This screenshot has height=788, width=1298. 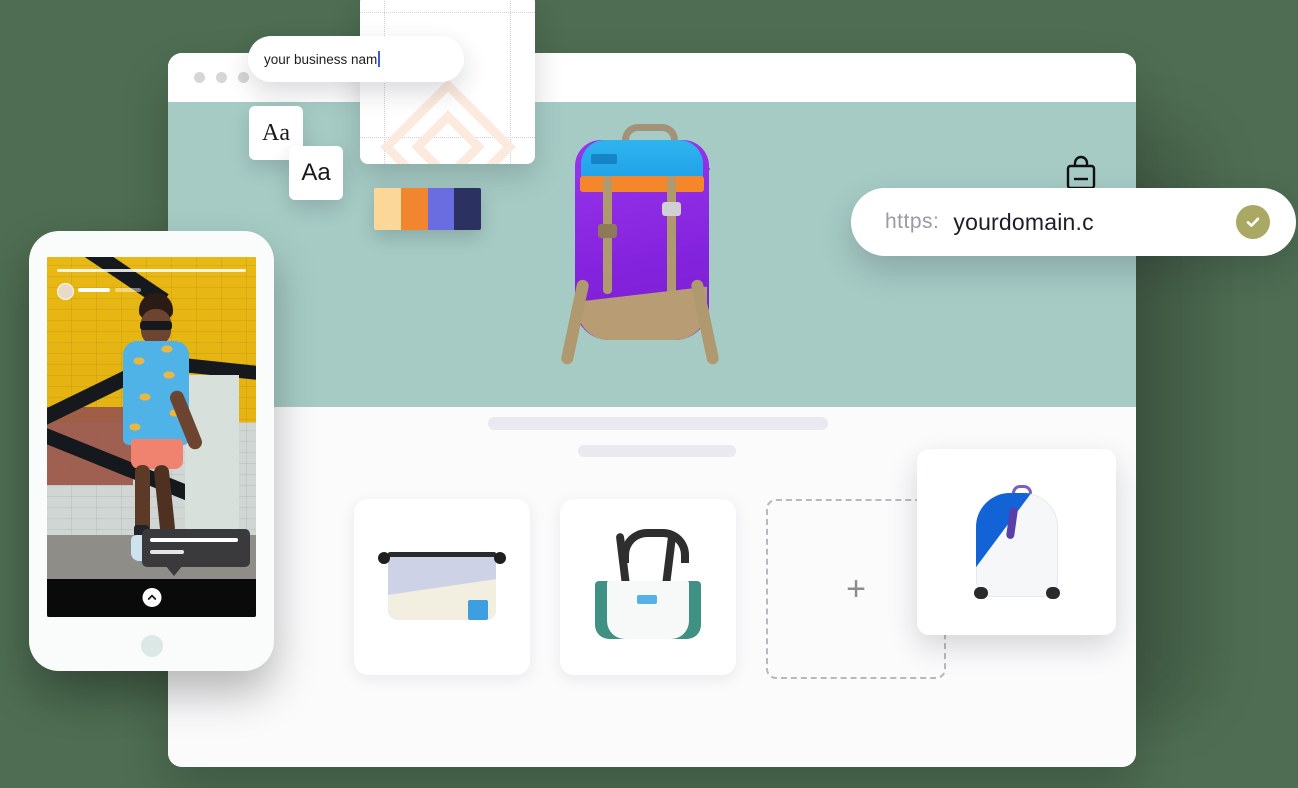 I want to click on title-placeholder-bar, so click(x=658, y=423).